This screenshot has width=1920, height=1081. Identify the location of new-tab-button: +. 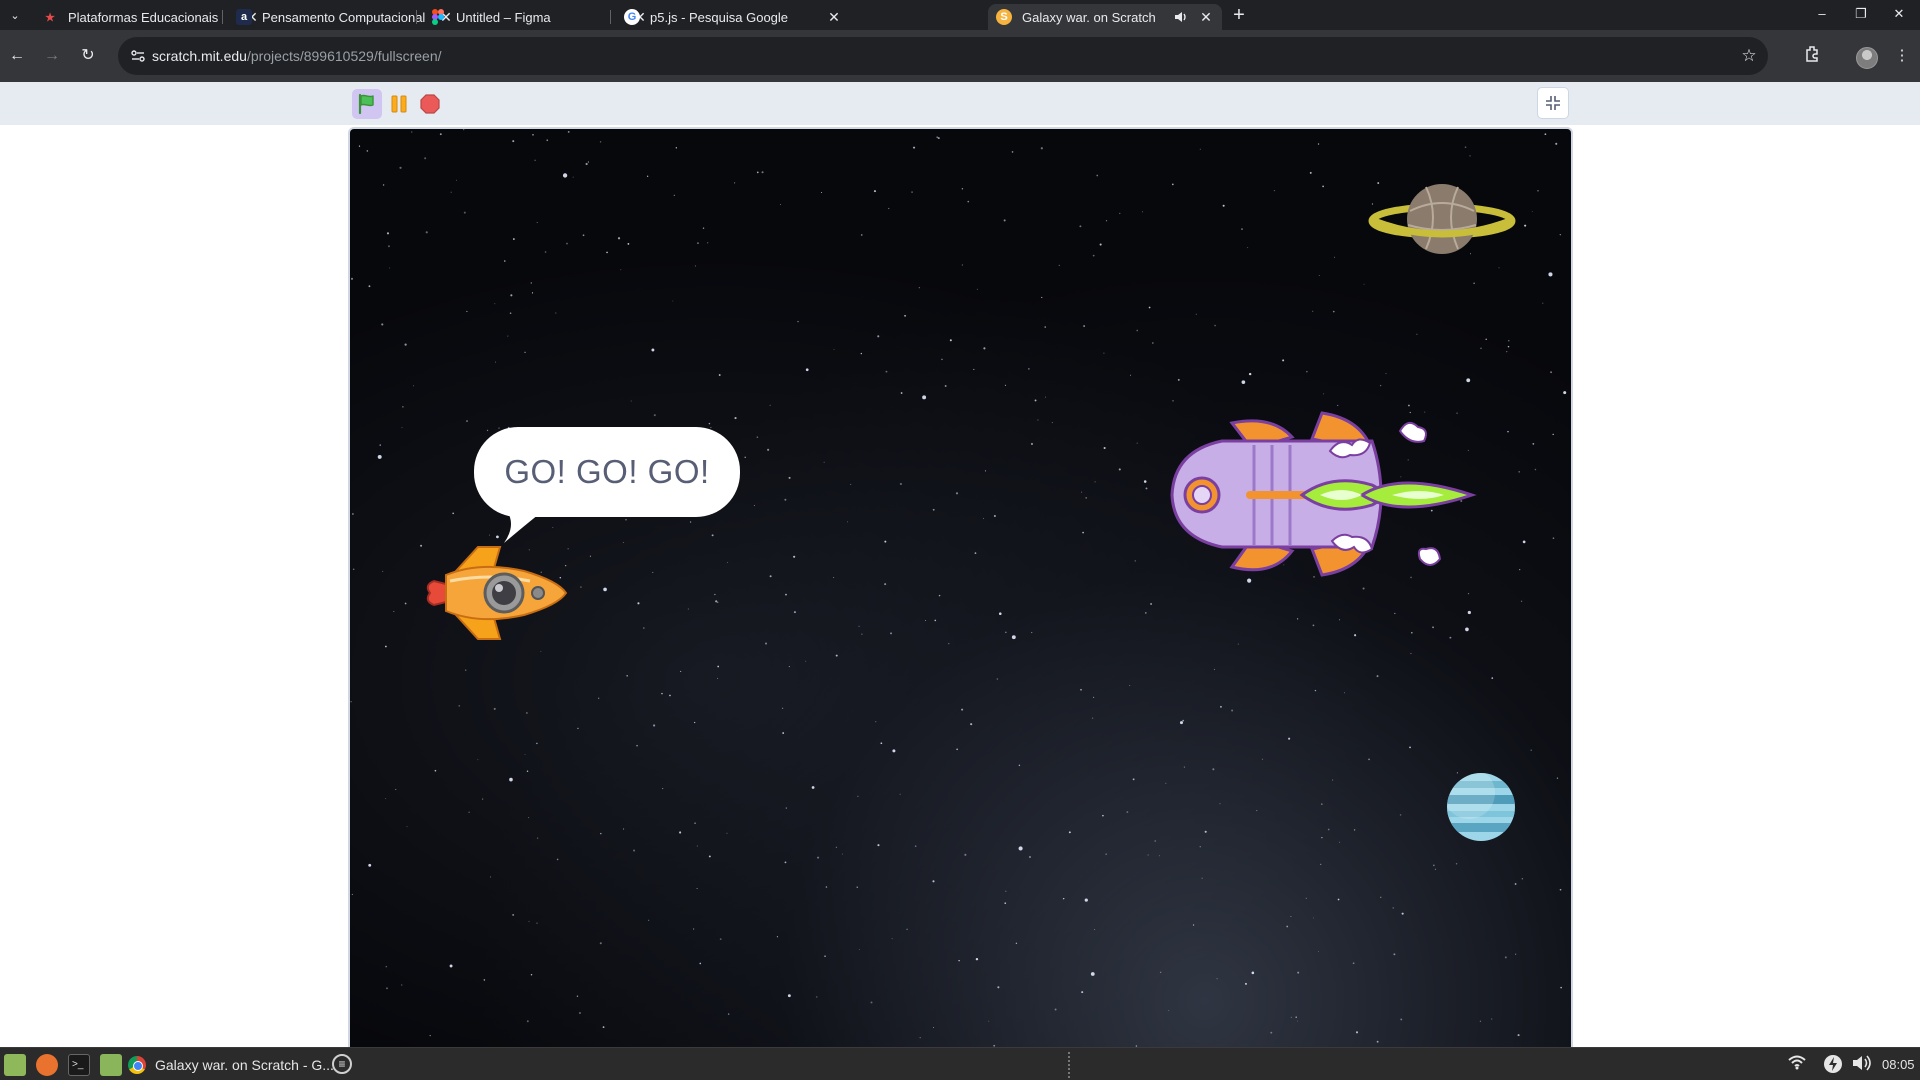
(1239, 15).